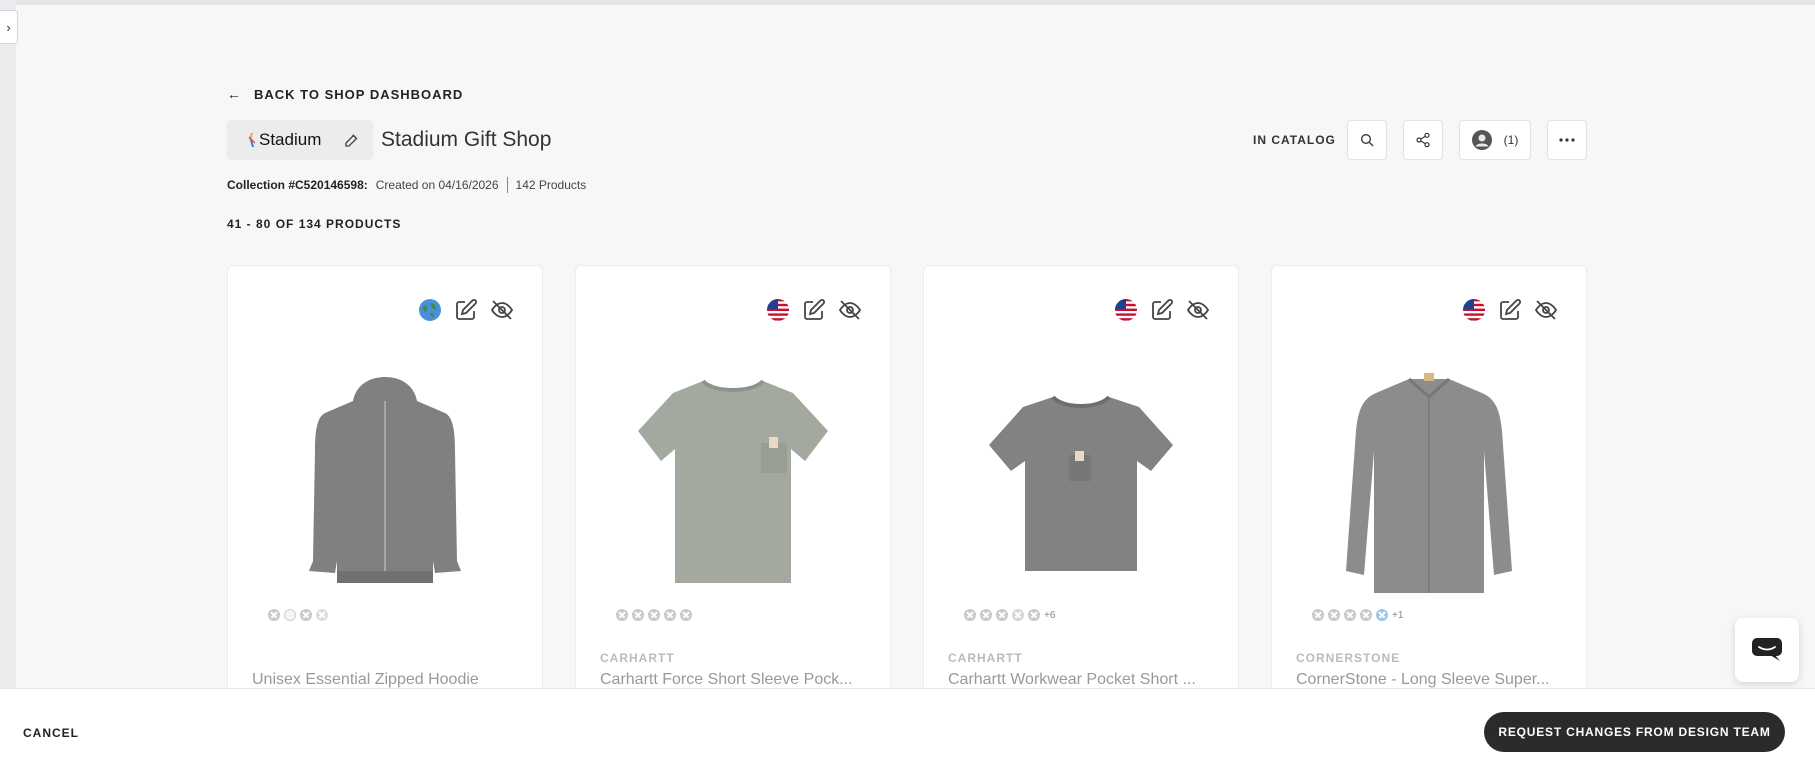 Image resolution: width=1815 pixels, height=762 pixels. Describe the element at coordinates (1495, 140) in the screenshot. I see `collaborators-button: (1)` at that location.